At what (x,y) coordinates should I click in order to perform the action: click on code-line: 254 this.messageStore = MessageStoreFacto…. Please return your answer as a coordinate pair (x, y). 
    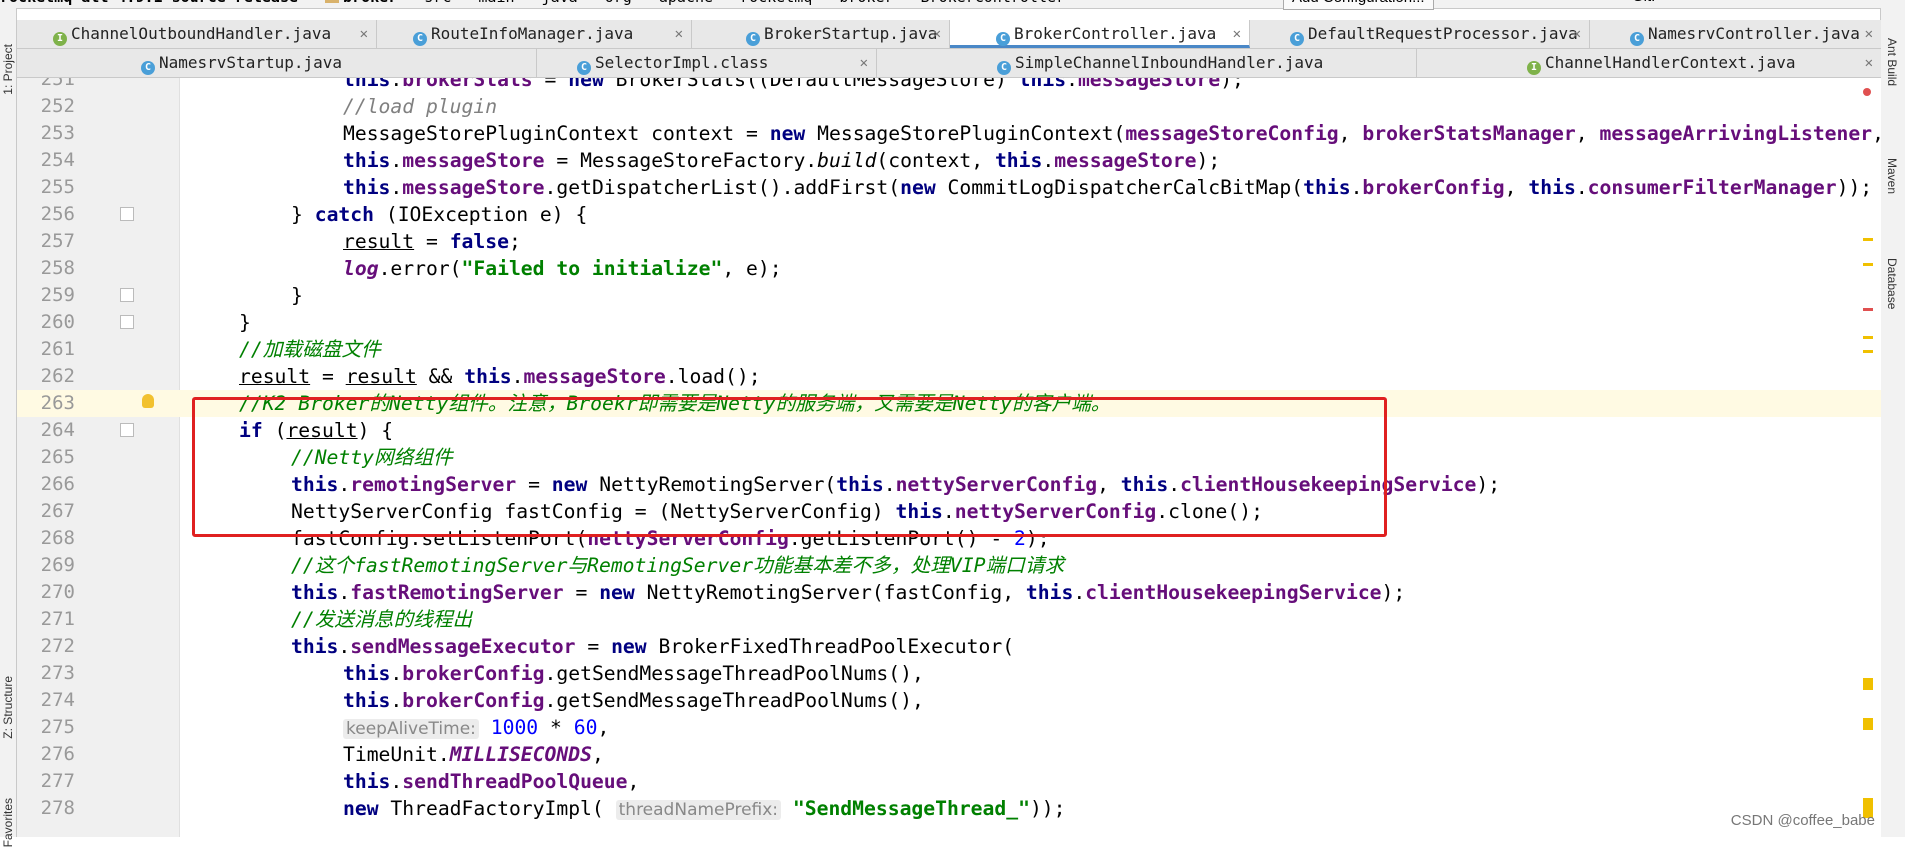
    Looking at the image, I should click on (949, 160).